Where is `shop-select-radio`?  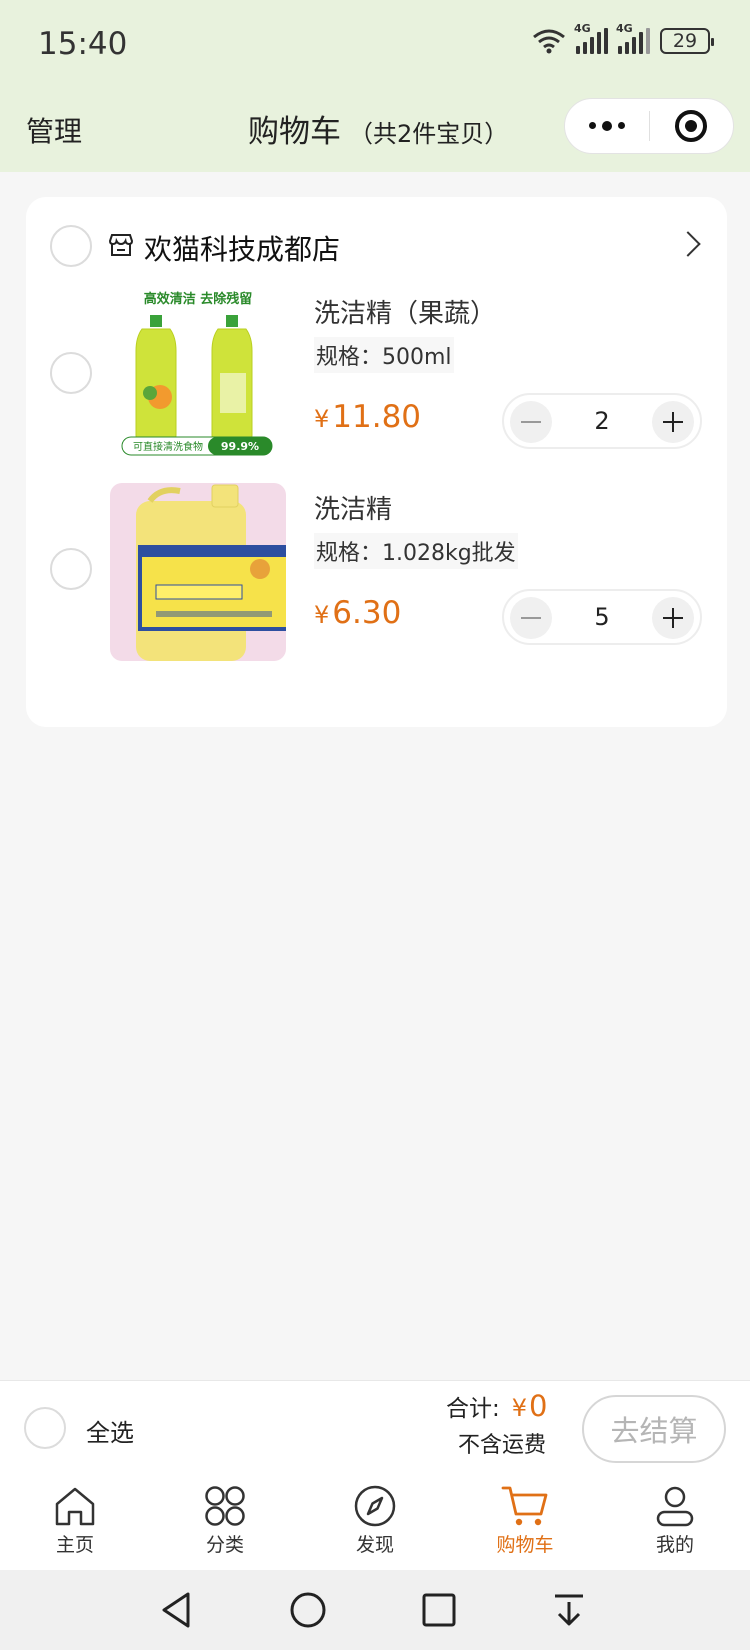 shop-select-radio is located at coordinates (71, 246).